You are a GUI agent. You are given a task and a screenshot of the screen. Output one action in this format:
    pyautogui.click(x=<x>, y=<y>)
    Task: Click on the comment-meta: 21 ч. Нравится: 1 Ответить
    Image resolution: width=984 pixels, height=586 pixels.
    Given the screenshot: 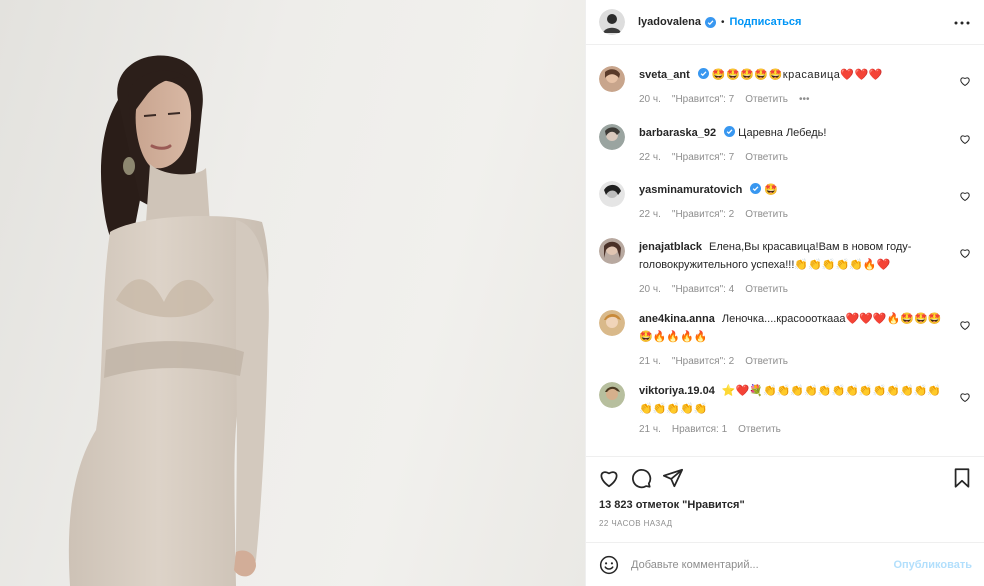 What is the action you would take?
    pyautogui.click(x=710, y=429)
    